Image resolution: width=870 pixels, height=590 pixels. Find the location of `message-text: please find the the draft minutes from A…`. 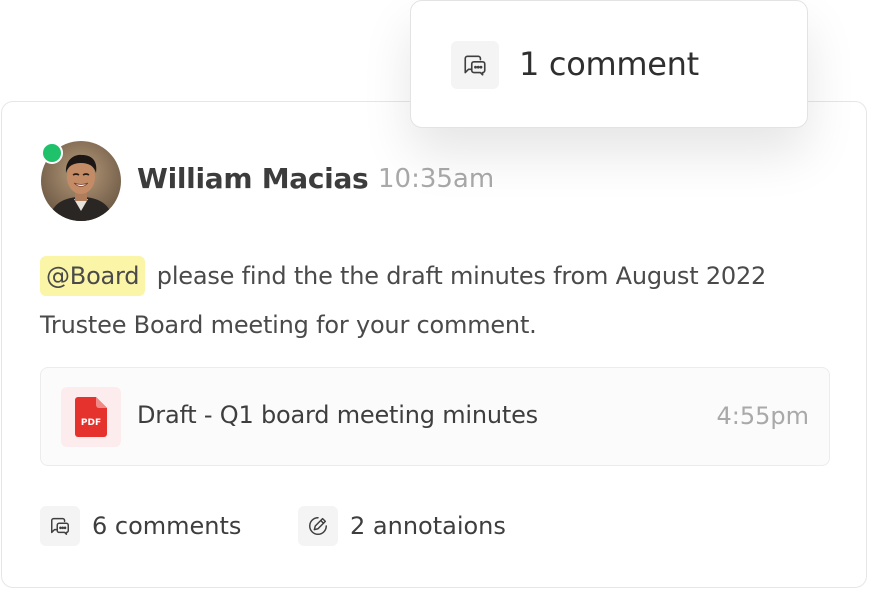

message-text: please find the the draft minutes from A… is located at coordinates (403, 300).